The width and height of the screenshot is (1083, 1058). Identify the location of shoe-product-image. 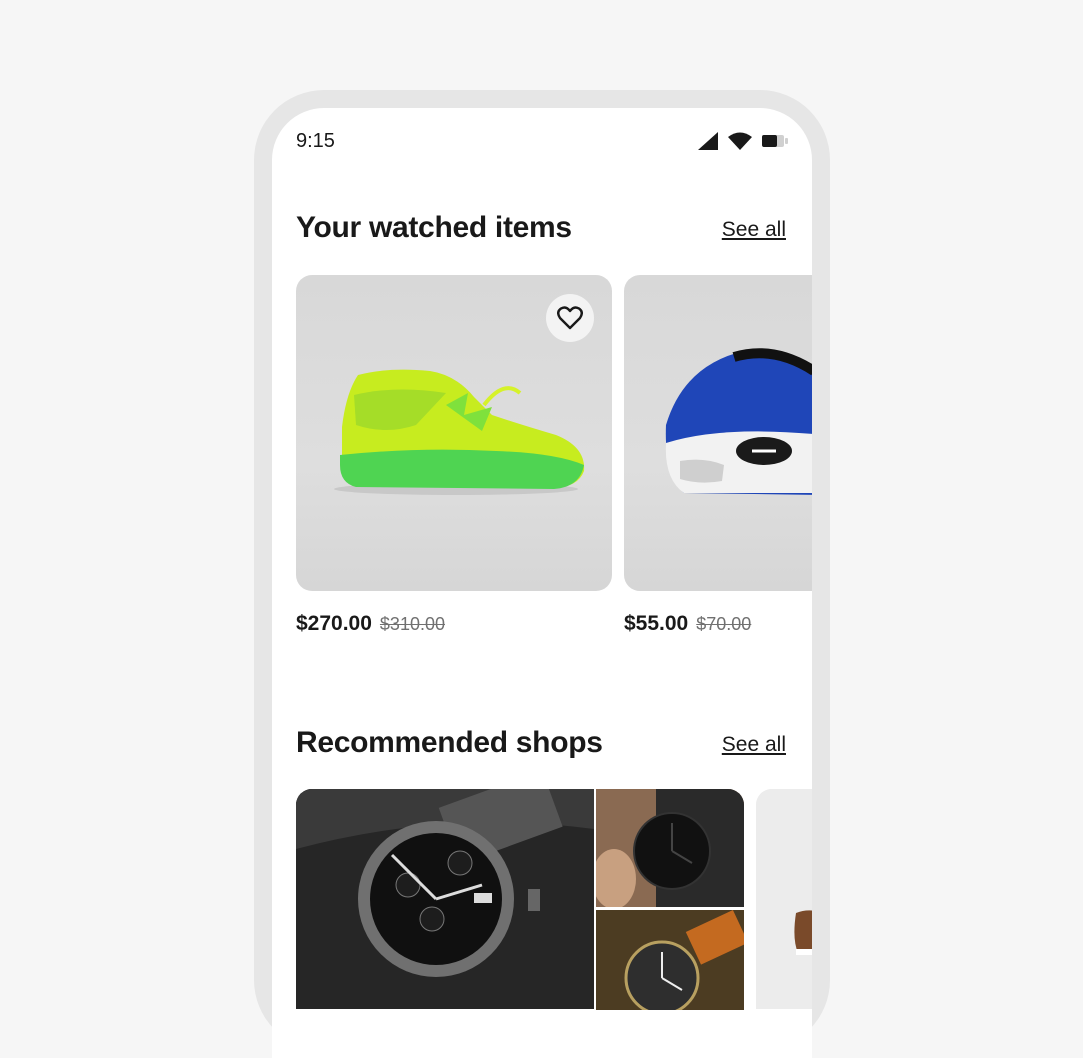
(784, 899).